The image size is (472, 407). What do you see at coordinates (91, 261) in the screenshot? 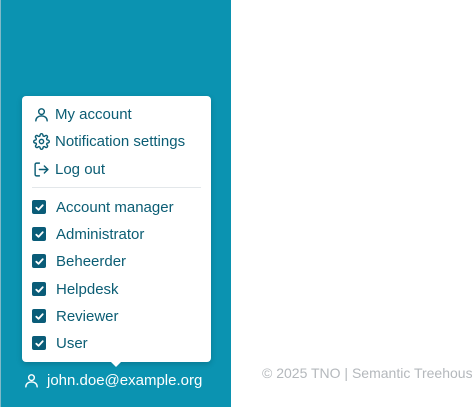
I see `role-label: Beheerder` at bounding box center [91, 261].